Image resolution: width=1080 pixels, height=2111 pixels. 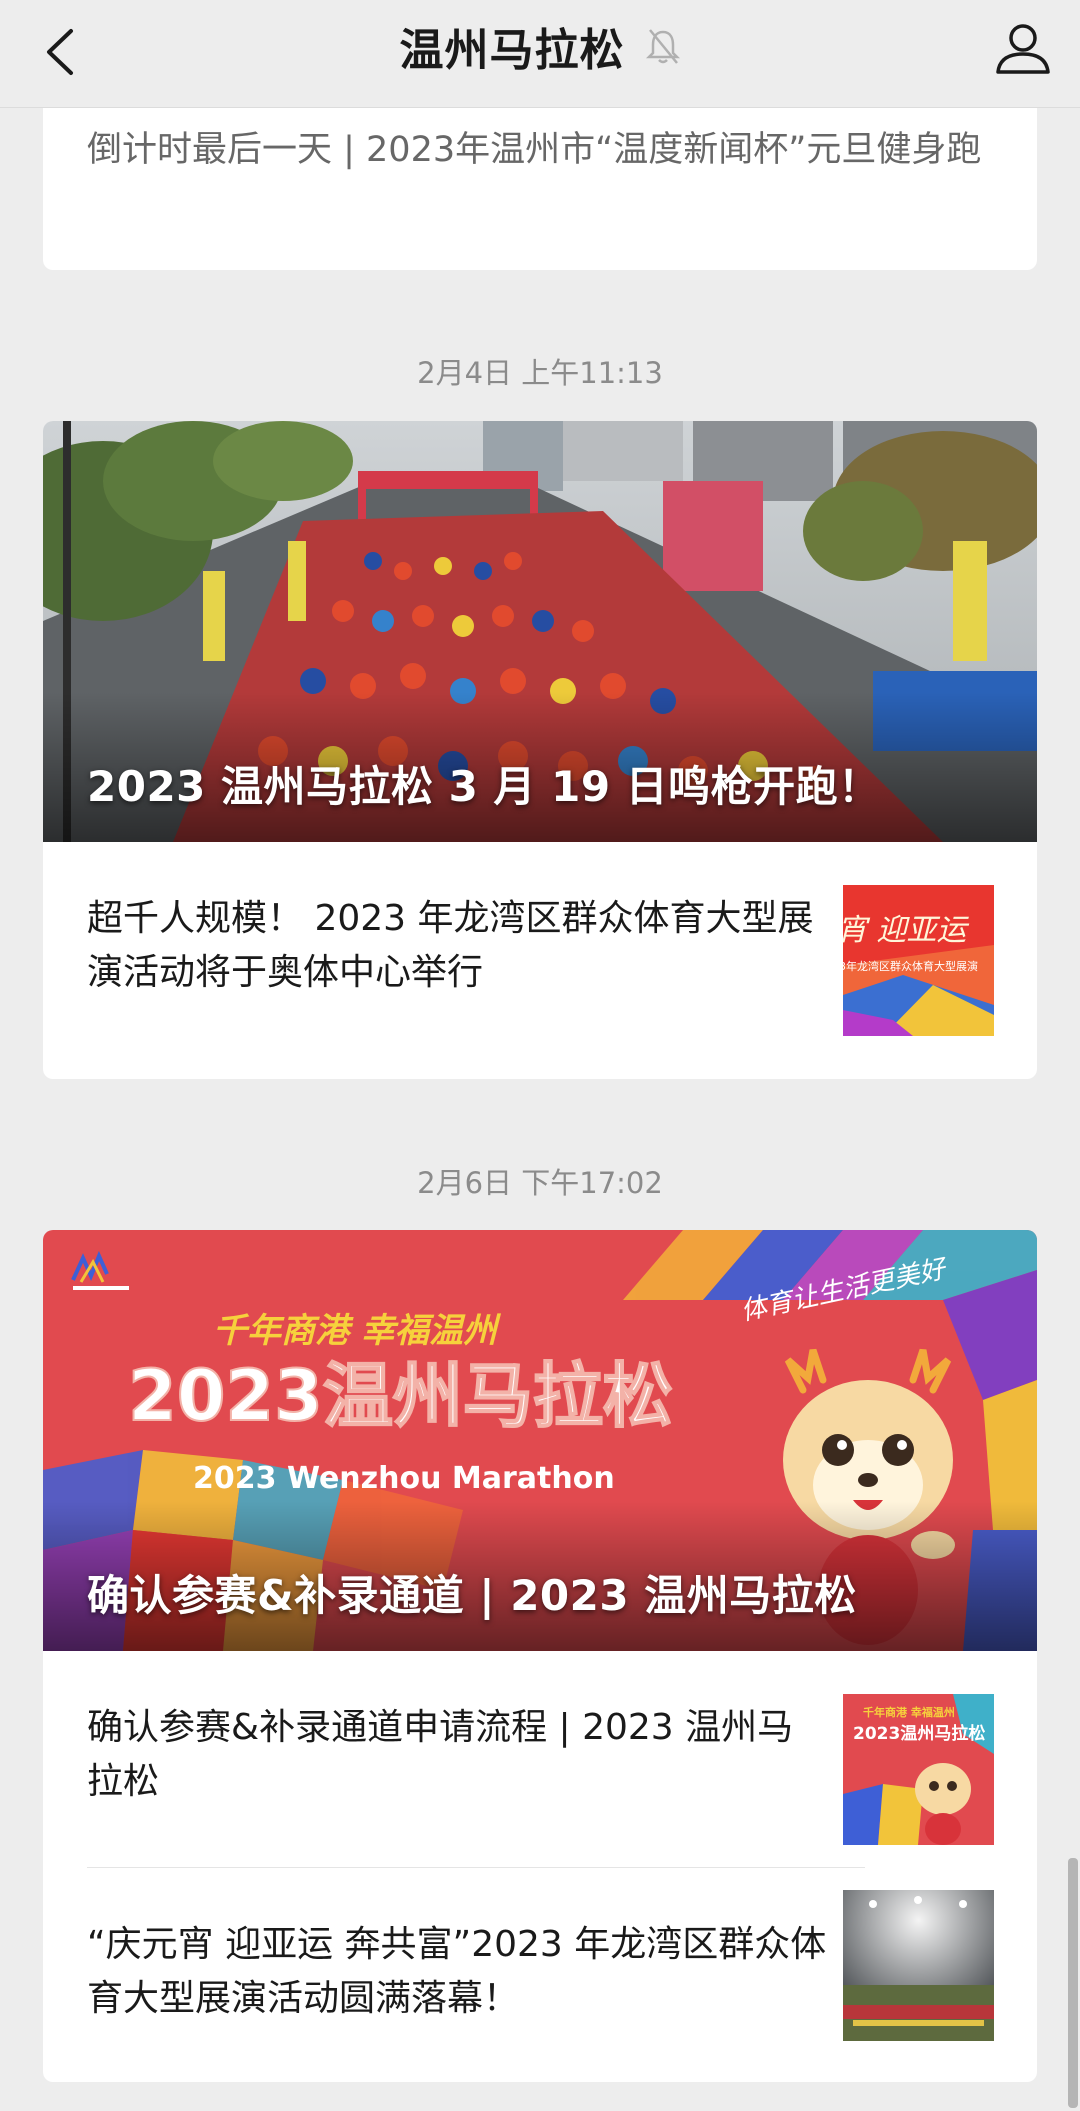 What do you see at coordinates (540, 1183) in the screenshot?
I see `message-timestamp: 2月6日 下午17:02` at bounding box center [540, 1183].